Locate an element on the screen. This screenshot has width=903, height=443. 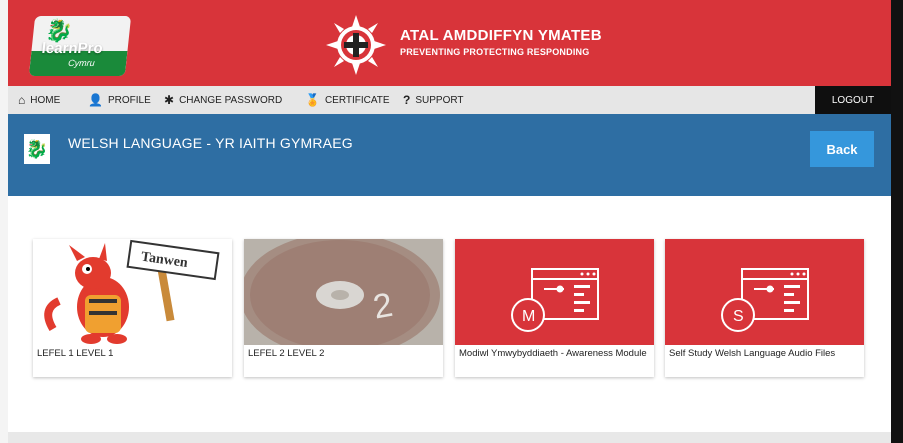
nav-certificate: 🏅 CERTIFICATE is located at coordinates (347, 100).